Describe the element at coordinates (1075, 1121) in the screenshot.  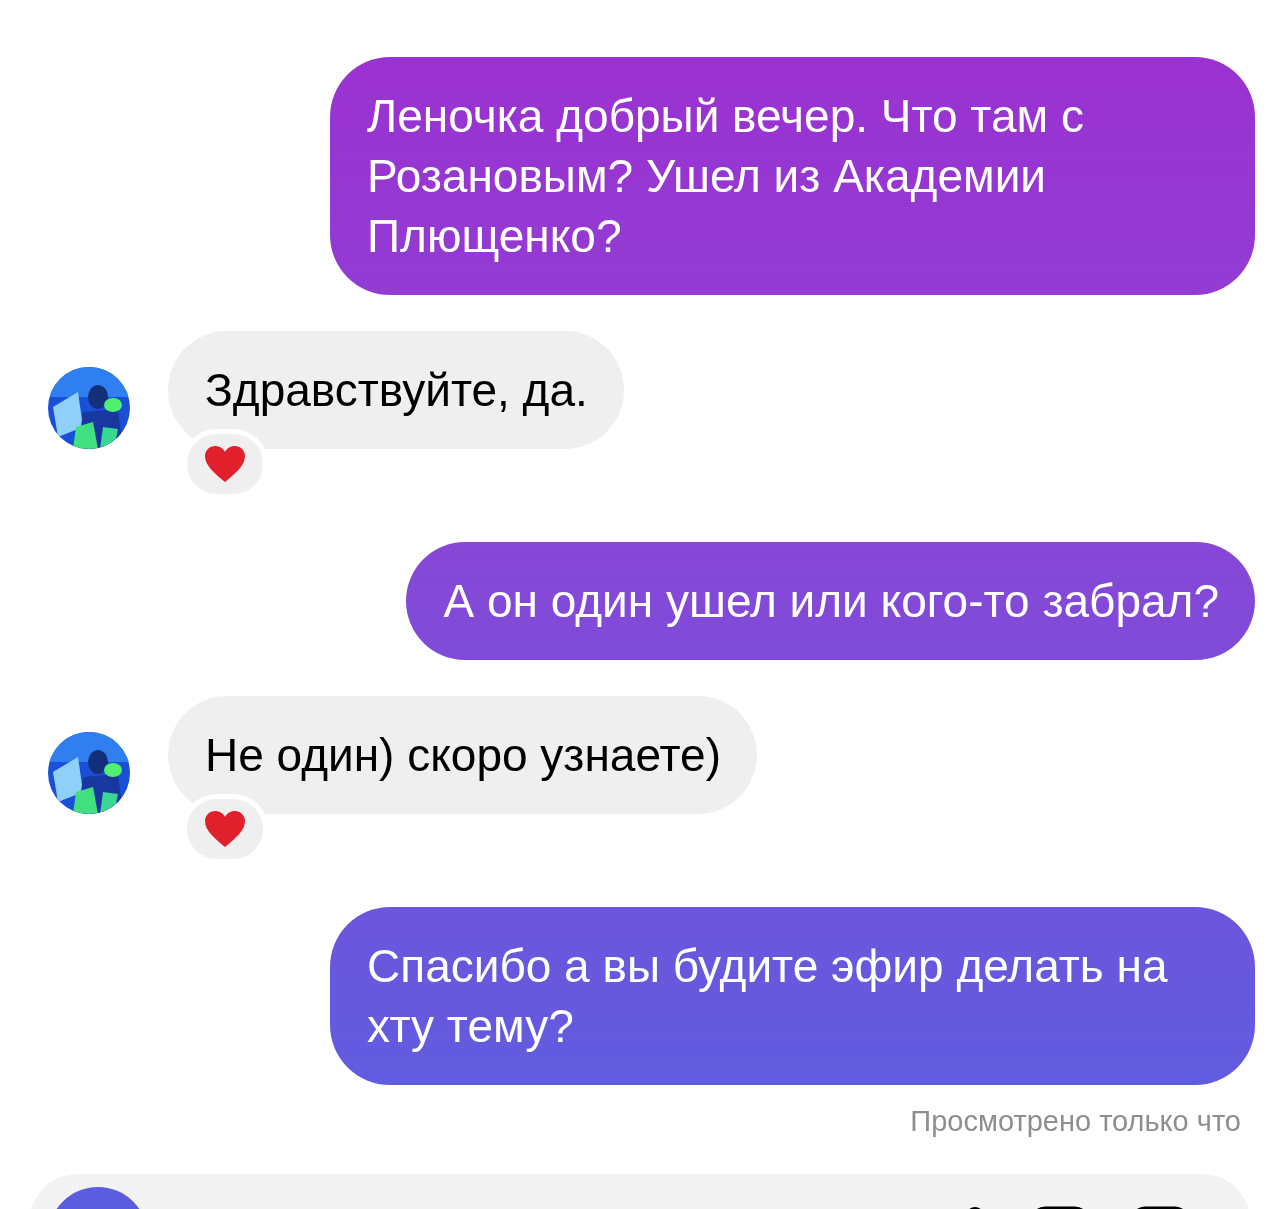
I see `seen-status: Просмотрено только что` at that location.